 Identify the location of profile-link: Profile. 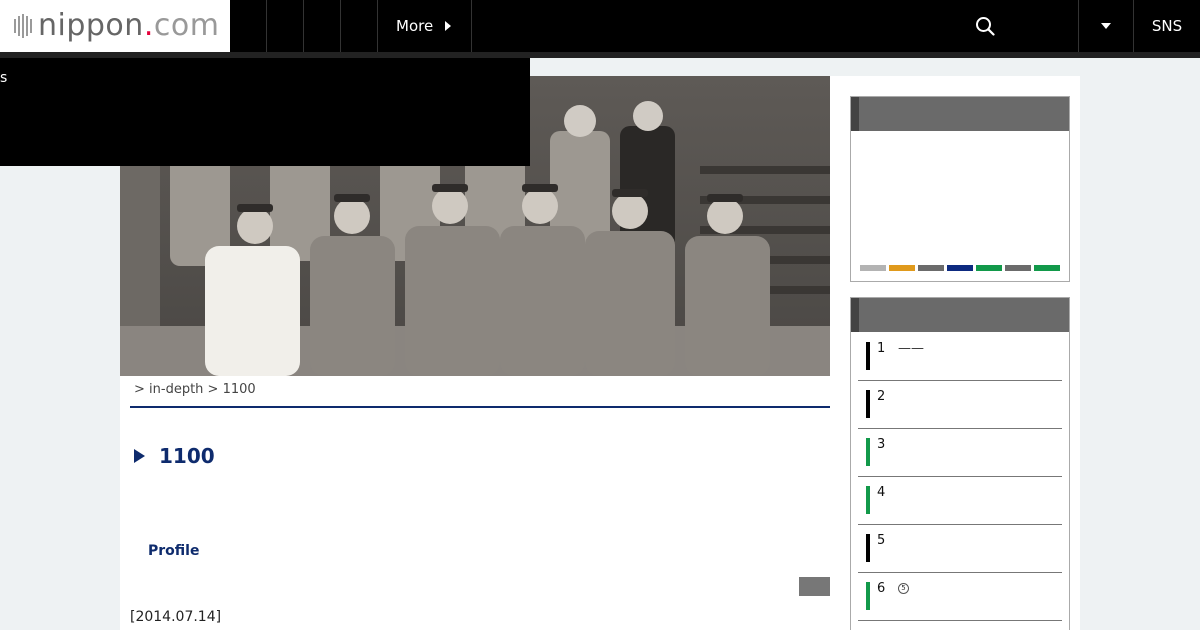
(173, 551).